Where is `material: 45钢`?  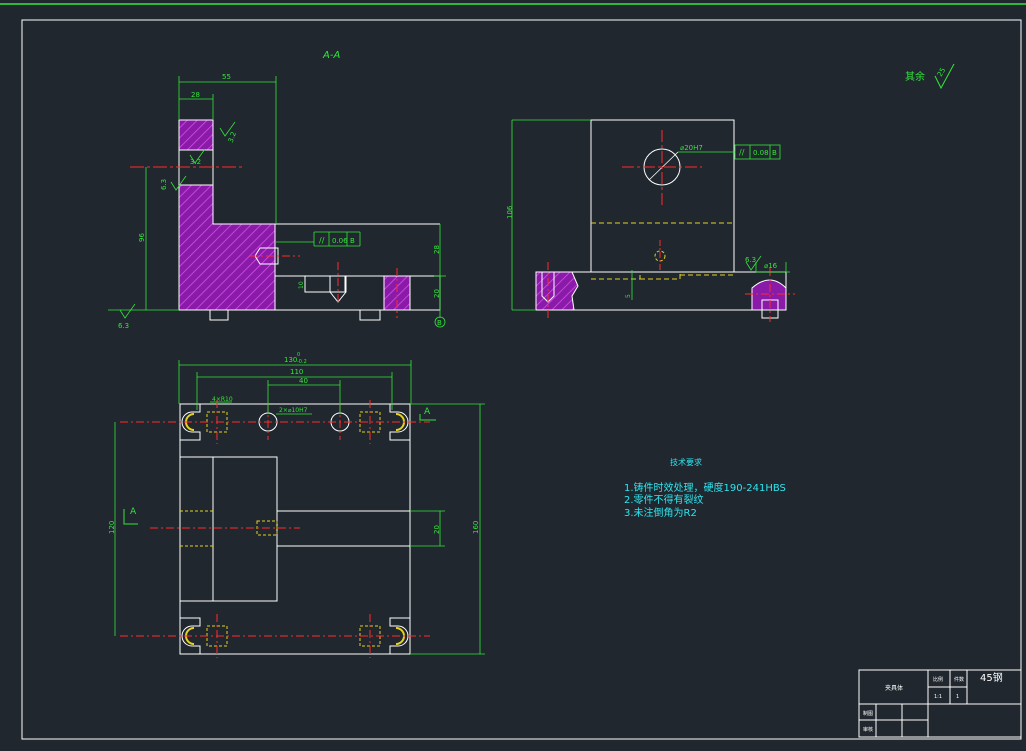 material: 45钢 is located at coordinates (991, 677).